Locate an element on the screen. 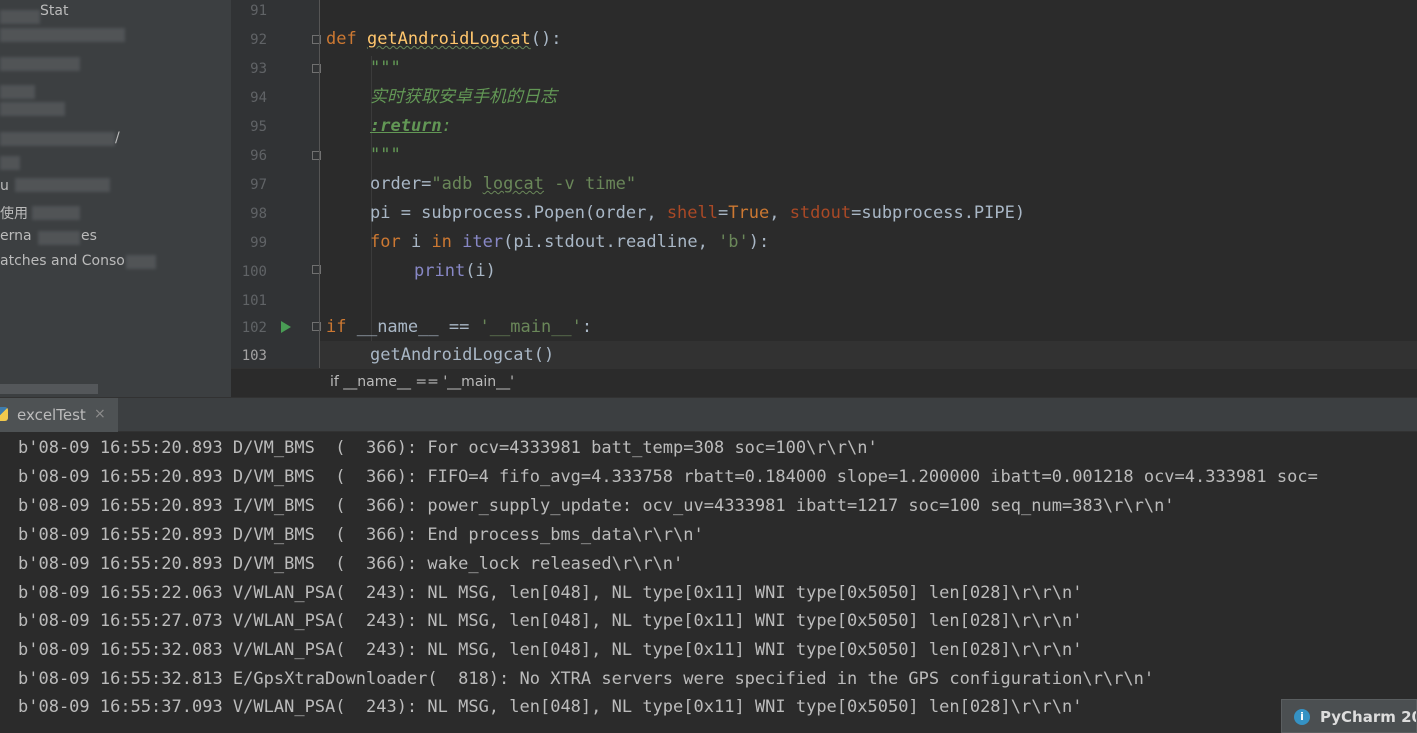  line-number: 100 is located at coordinates (254, 272).